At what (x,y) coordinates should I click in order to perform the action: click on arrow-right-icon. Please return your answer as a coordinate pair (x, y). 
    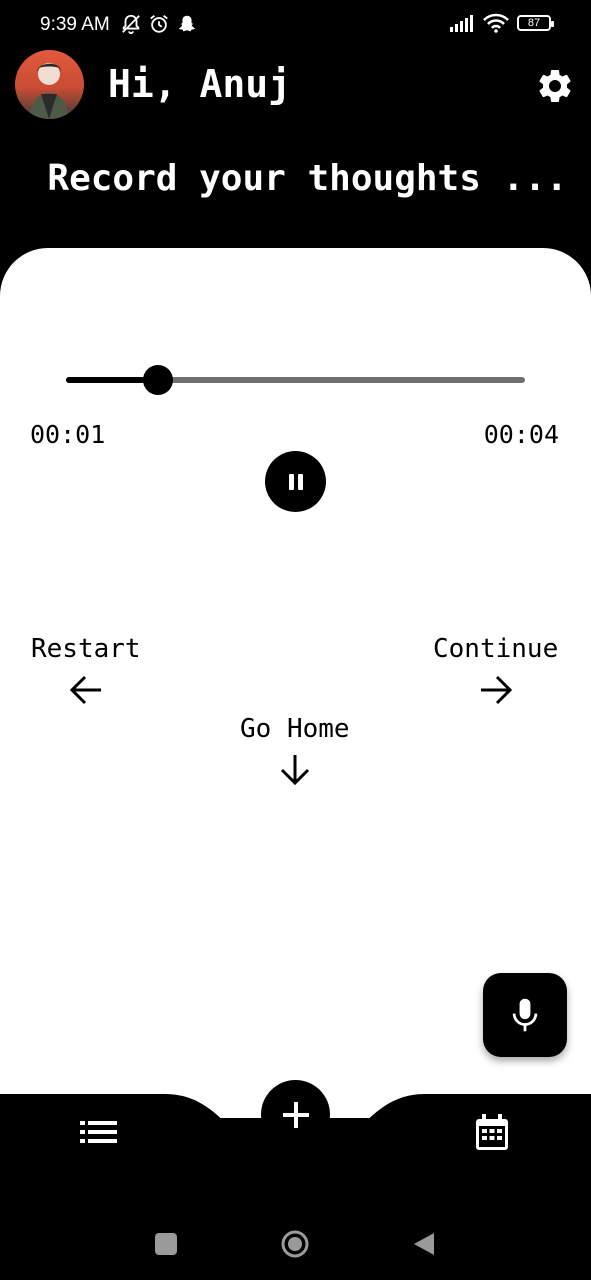
    Looking at the image, I should click on (496, 690).